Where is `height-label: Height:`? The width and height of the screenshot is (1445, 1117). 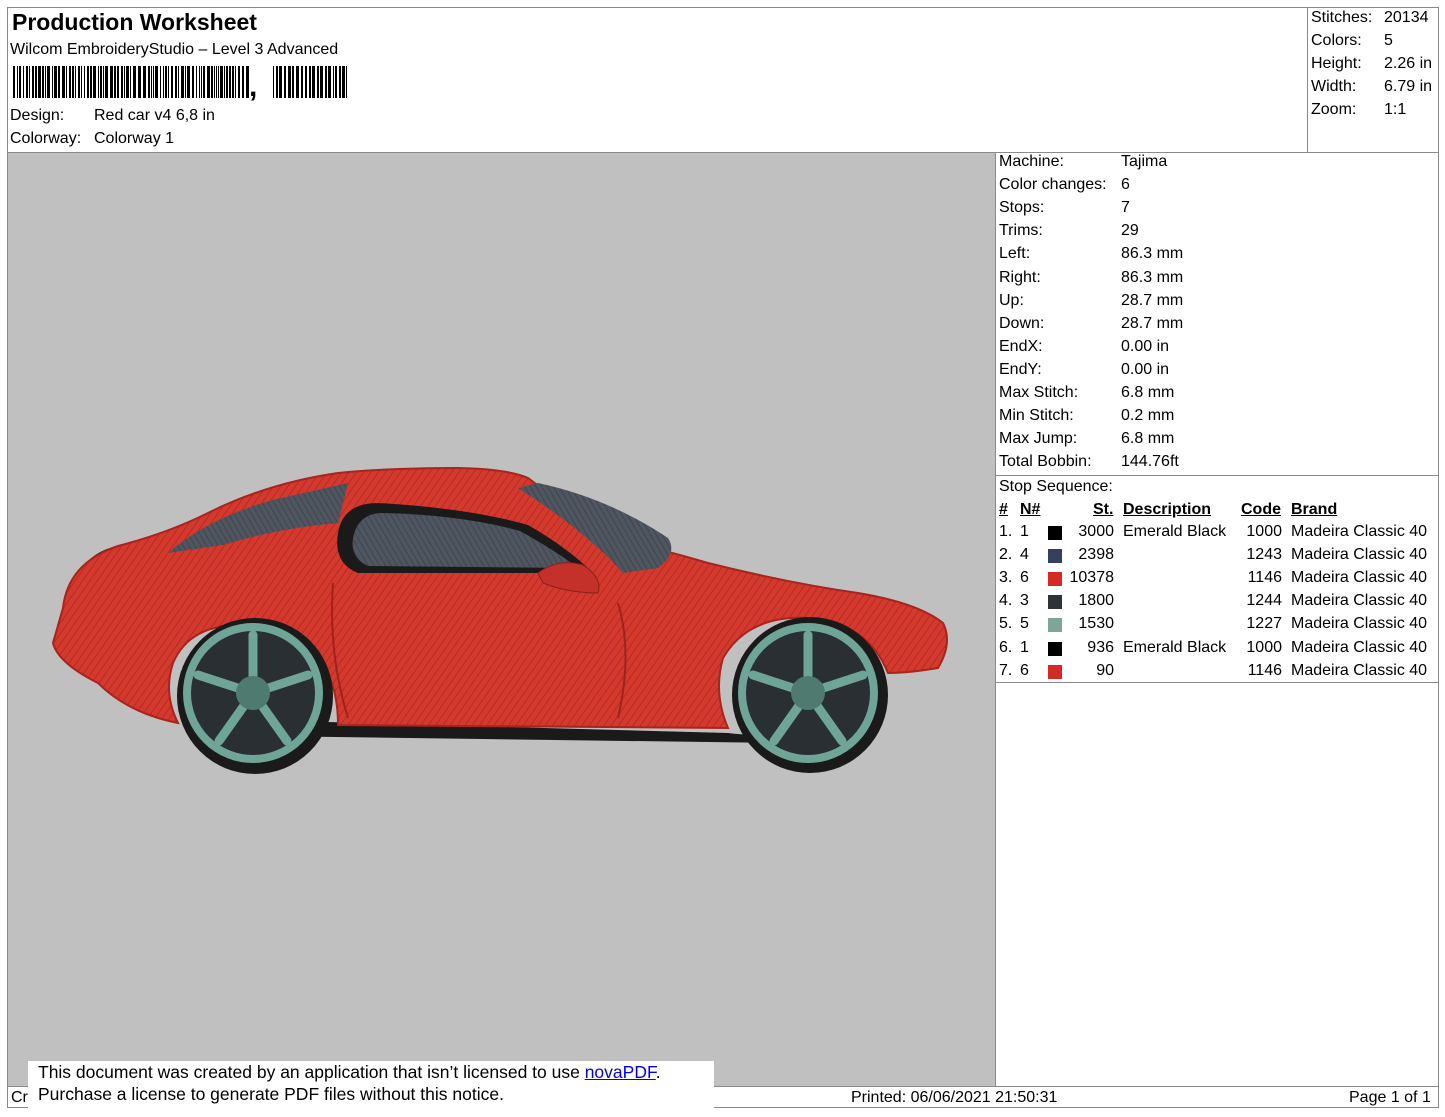 height-label: Height: is located at coordinates (1336, 63).